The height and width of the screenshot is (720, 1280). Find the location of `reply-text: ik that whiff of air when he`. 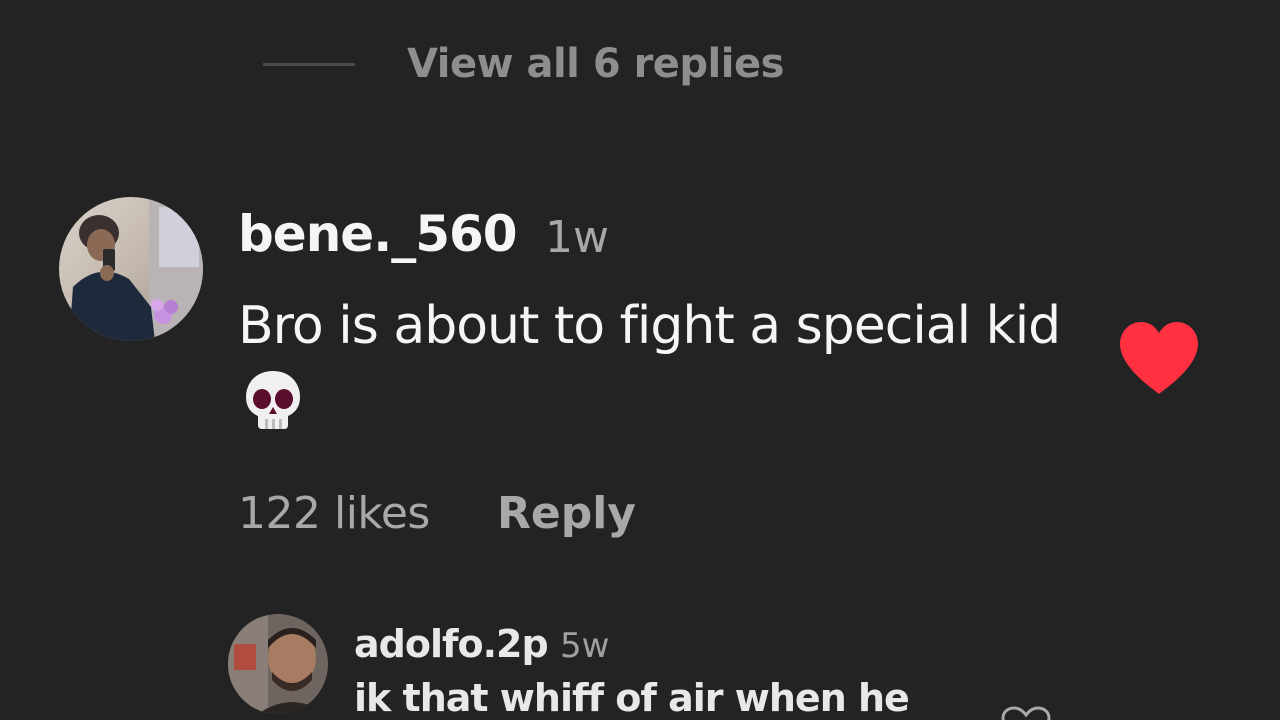

reply-text: ik that whiff of air when he is located at coordinates (632, 698).